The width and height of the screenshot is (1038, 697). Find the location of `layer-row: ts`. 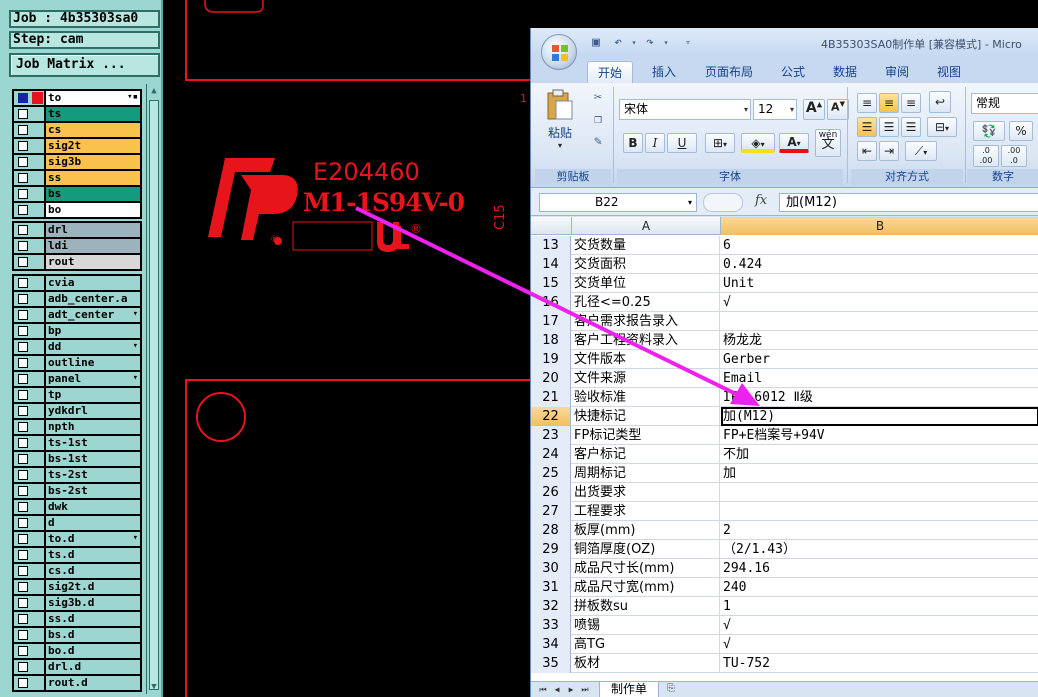

layer-row: ts is located at coordinates (77, 114).